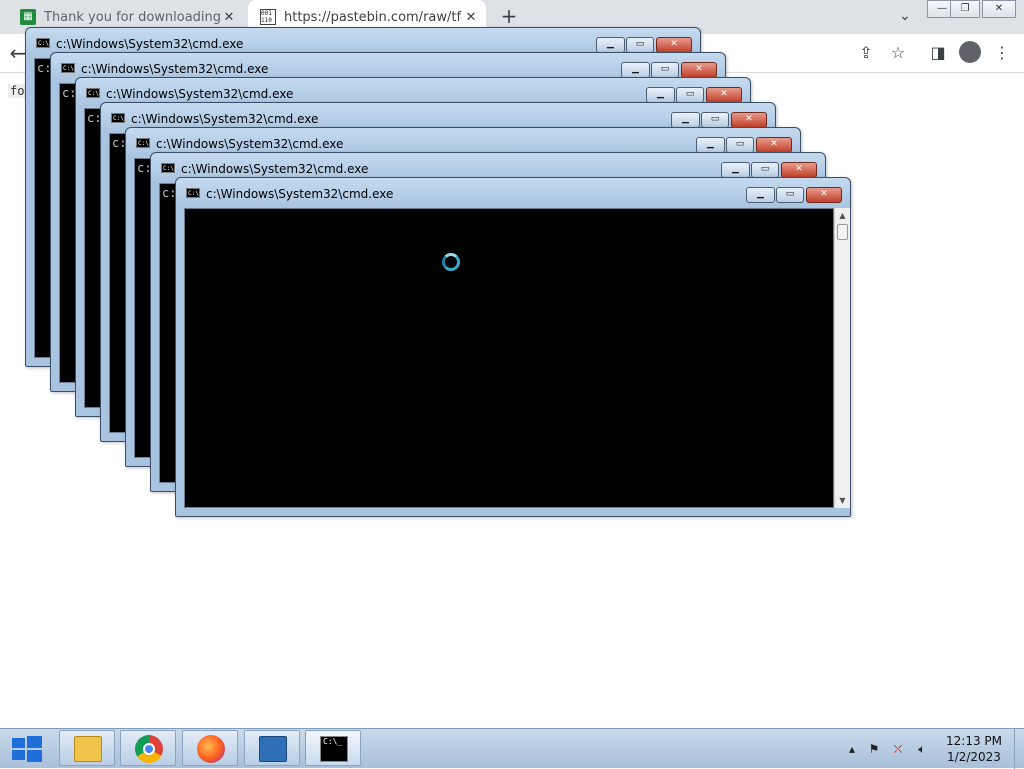  What do you see at coordinates (874, 749) in the screenshot?
I see `action-center-icon: ⚑` at bounding box center [874, 749].